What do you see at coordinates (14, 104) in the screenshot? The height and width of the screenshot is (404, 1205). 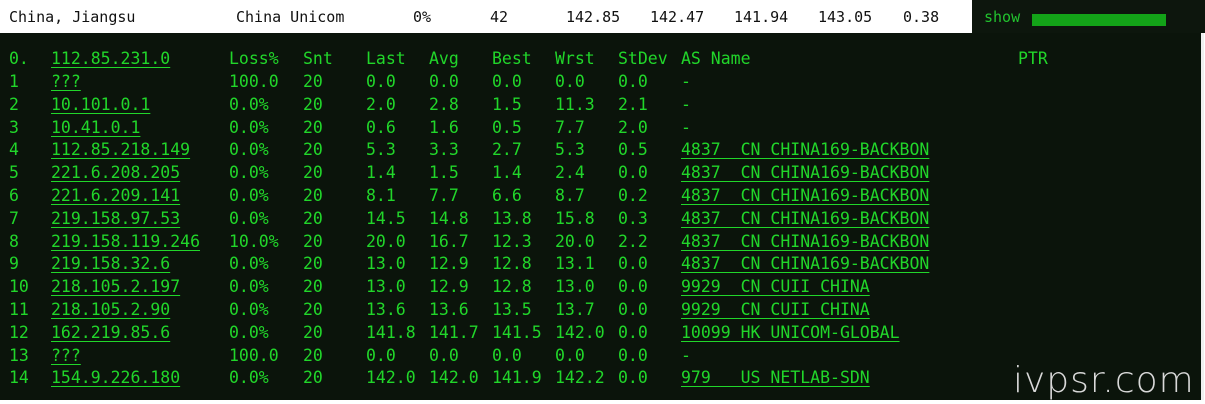 I see `hop-number: 2` at bounding box center [14, 104].